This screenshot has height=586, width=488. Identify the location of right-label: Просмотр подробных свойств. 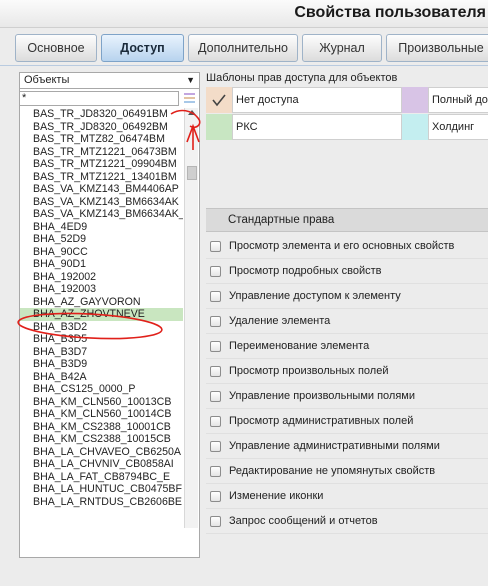
(305, 271).